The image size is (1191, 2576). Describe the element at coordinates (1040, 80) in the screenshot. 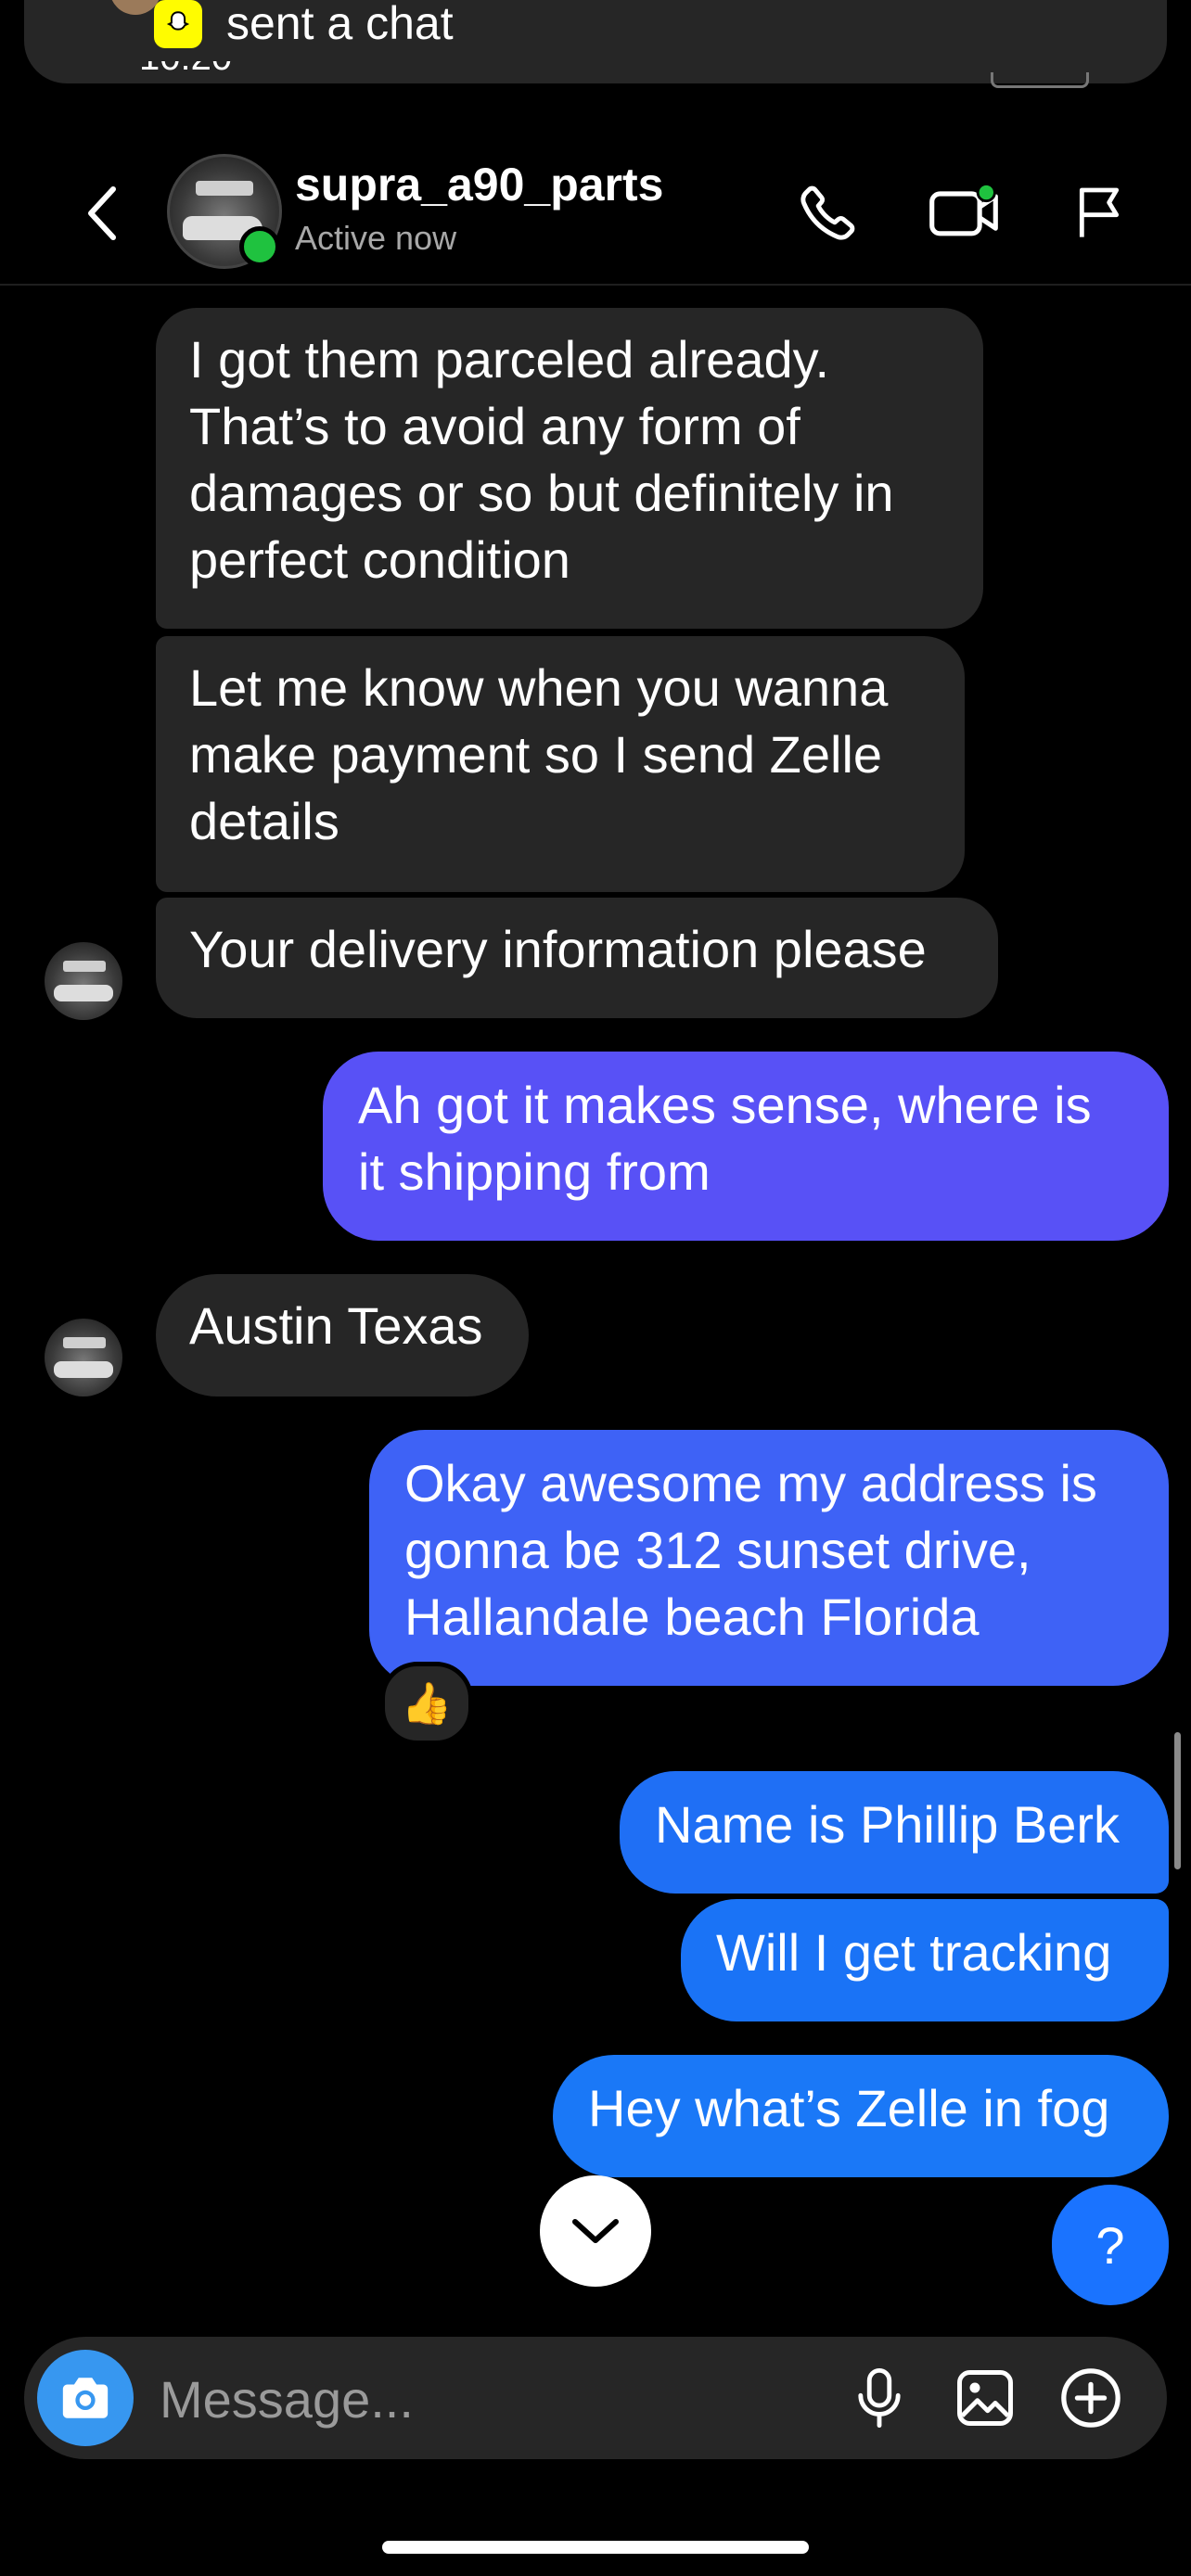

I see `battery-icon` at that location.